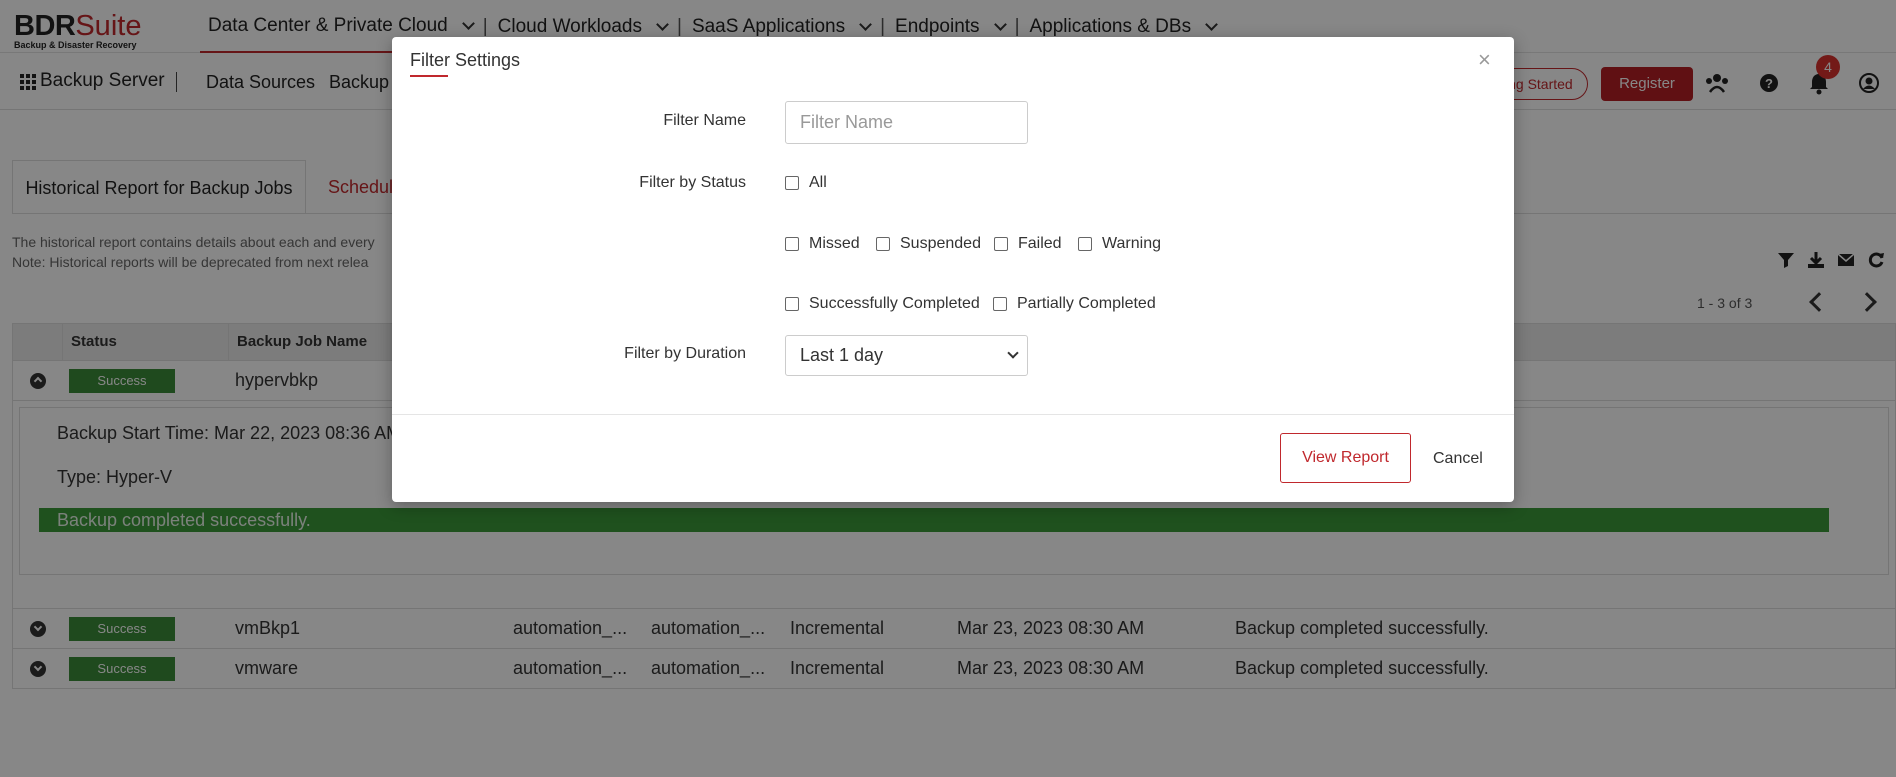 Image resolution: width=1896 pixels, height=777 pixels. Describe the element at coordinates (1131, 243) in the screenshot. I see `checkbox-label: Warning` at that location.